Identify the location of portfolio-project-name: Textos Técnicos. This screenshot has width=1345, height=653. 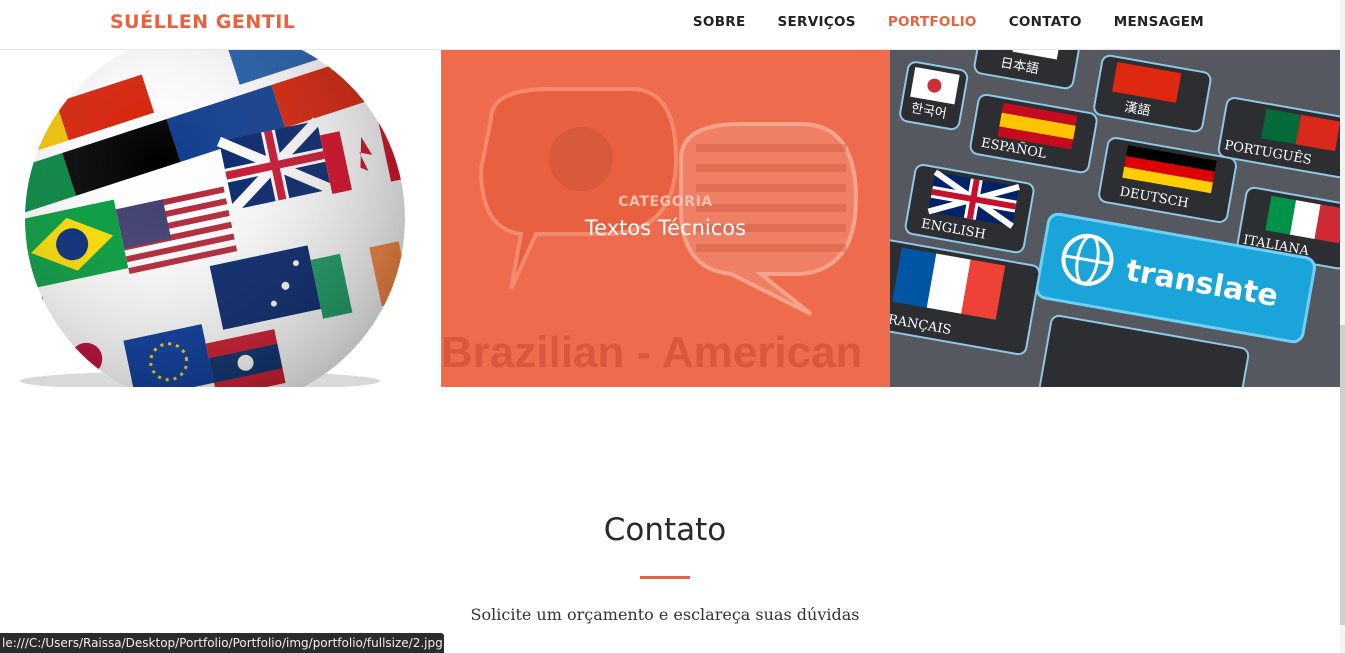
(665, 228).